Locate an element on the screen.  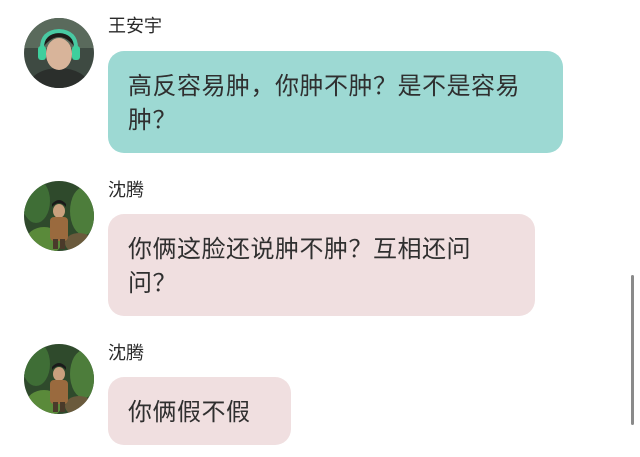
message-bubble: 你俩这脸还说肿不肿？互相还问问？ is located at coordinates (321, 265).